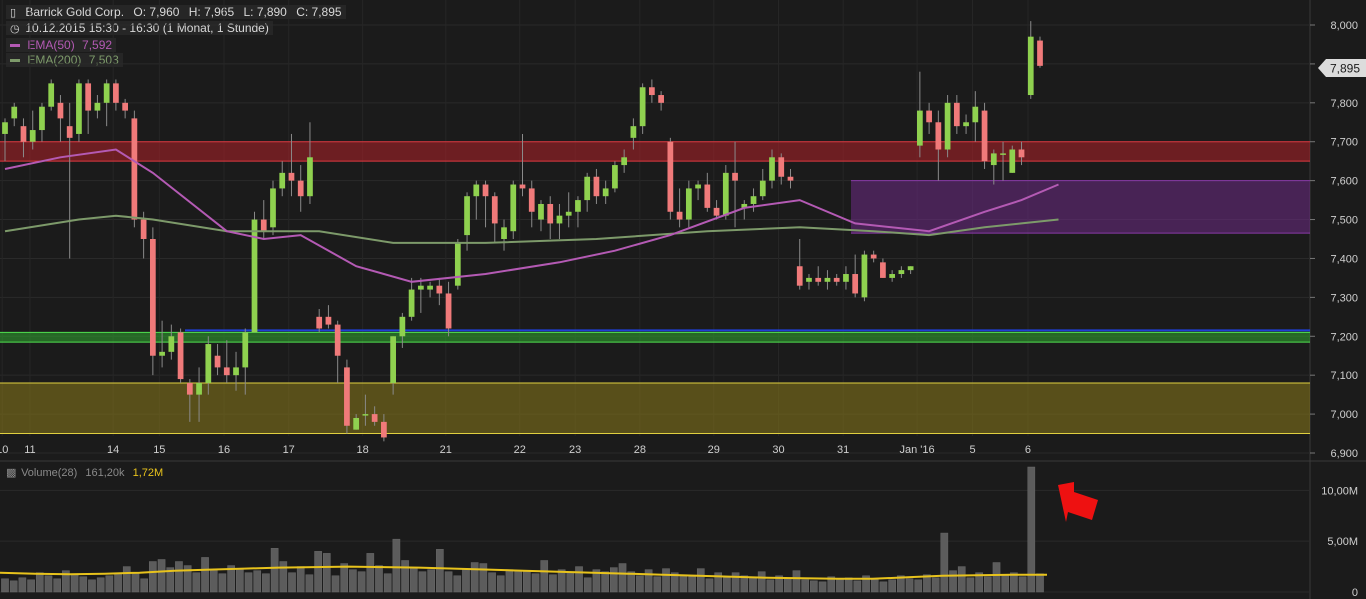 Image resolution: width=1366 pixels, height=599 pixels. What do you see at coordinates (1344, 104) in the screenshot?
I see `y-tick-label: 7,800` at bounding box center [1344, 104].